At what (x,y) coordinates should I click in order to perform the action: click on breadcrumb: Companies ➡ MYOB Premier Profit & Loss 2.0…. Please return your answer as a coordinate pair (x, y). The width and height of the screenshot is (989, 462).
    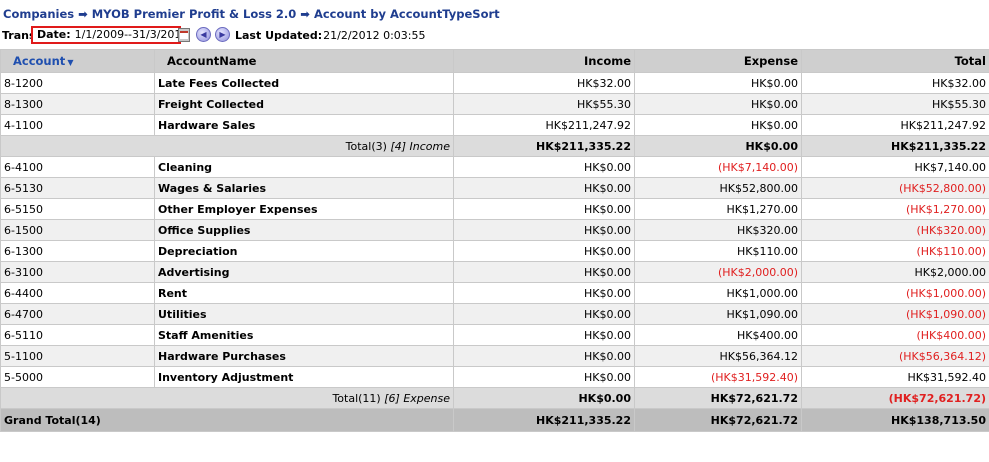
    Looking at the image, I should click on (251, 14).